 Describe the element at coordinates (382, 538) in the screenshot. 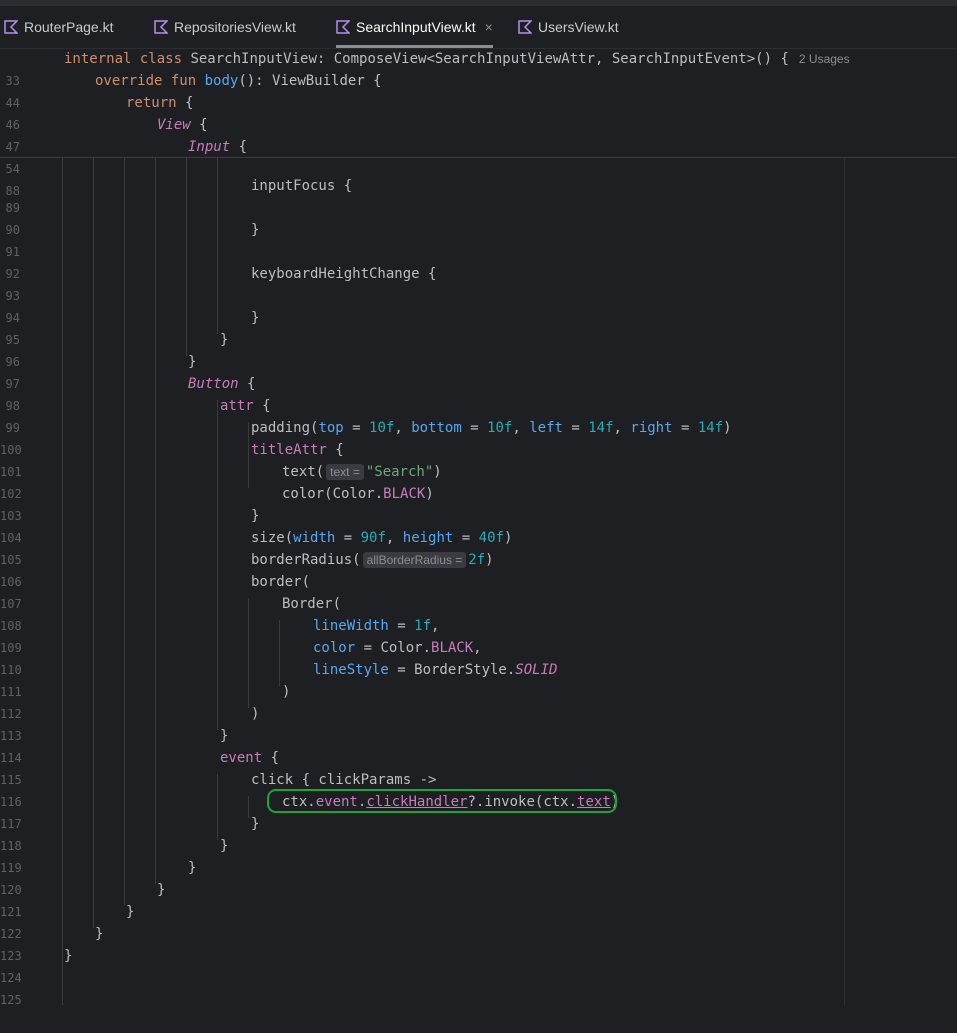

I see `code-text: size(width = 90f, height = 40f)` at that location.